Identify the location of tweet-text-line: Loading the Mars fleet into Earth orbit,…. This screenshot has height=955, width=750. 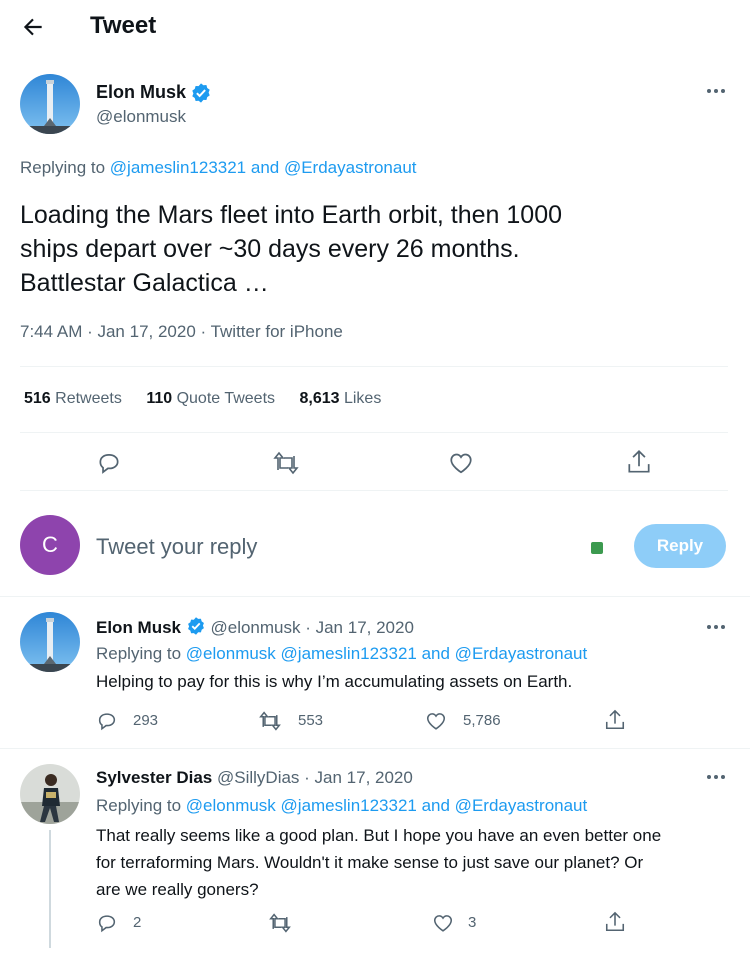
(291, 215).